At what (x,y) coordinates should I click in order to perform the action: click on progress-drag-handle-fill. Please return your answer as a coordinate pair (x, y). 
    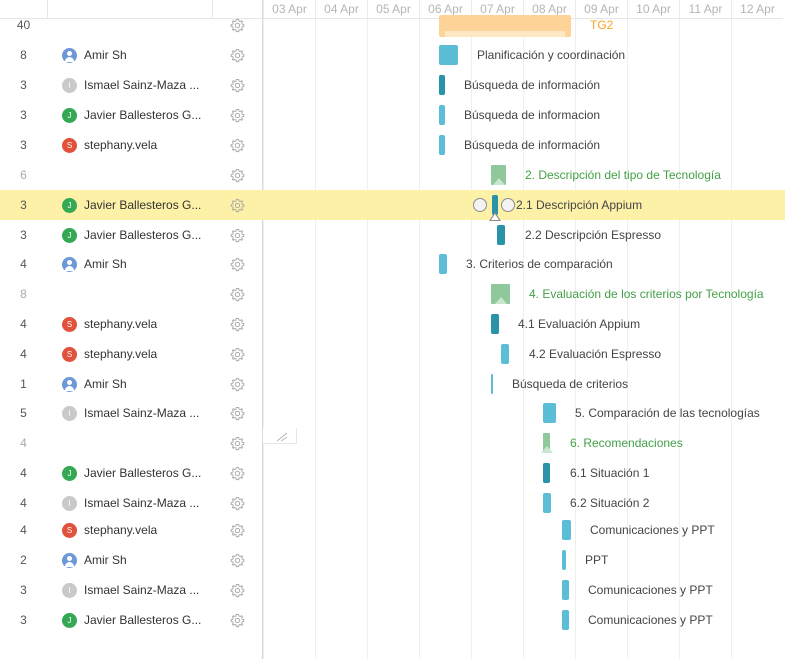
    Looking at the image, I should click on (495, 217).